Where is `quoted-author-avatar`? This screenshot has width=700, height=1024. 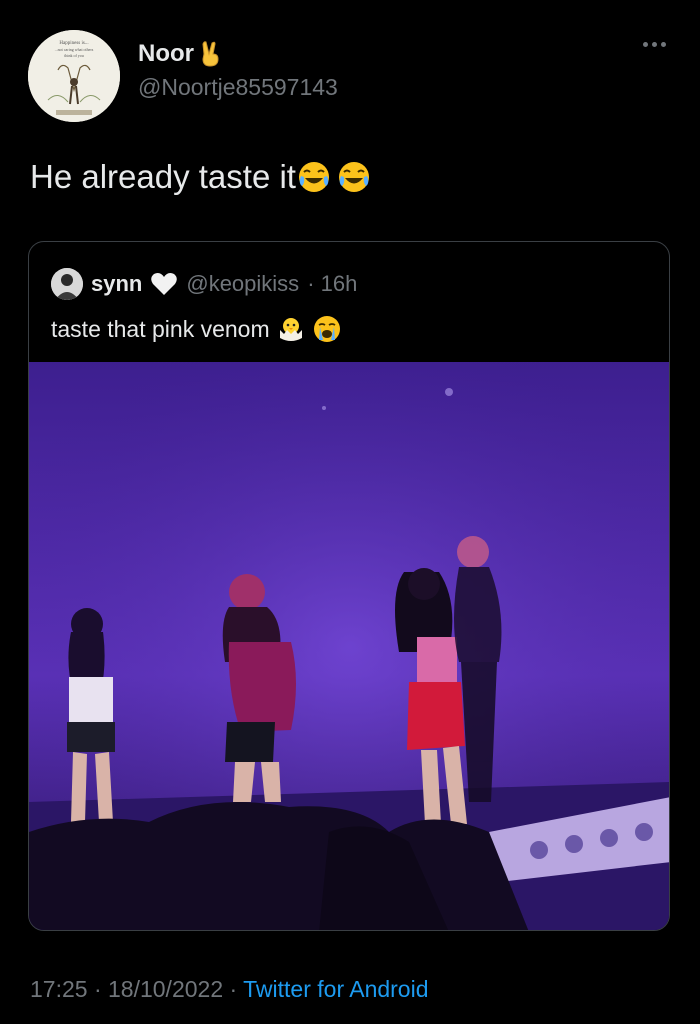 quoted-author-avatar is located at coordinates (67, 284).